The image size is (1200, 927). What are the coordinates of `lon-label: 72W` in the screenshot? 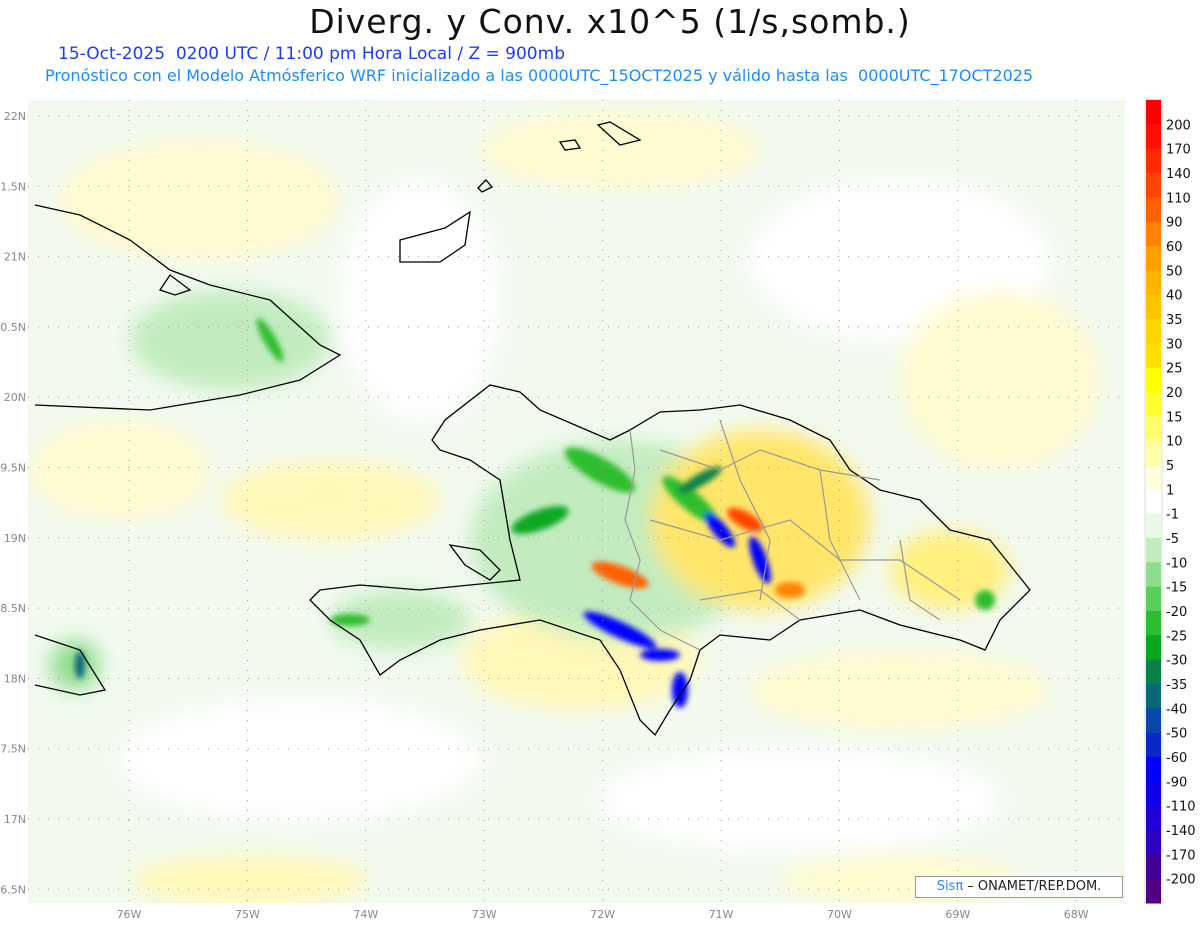 It's located at (602, 914).